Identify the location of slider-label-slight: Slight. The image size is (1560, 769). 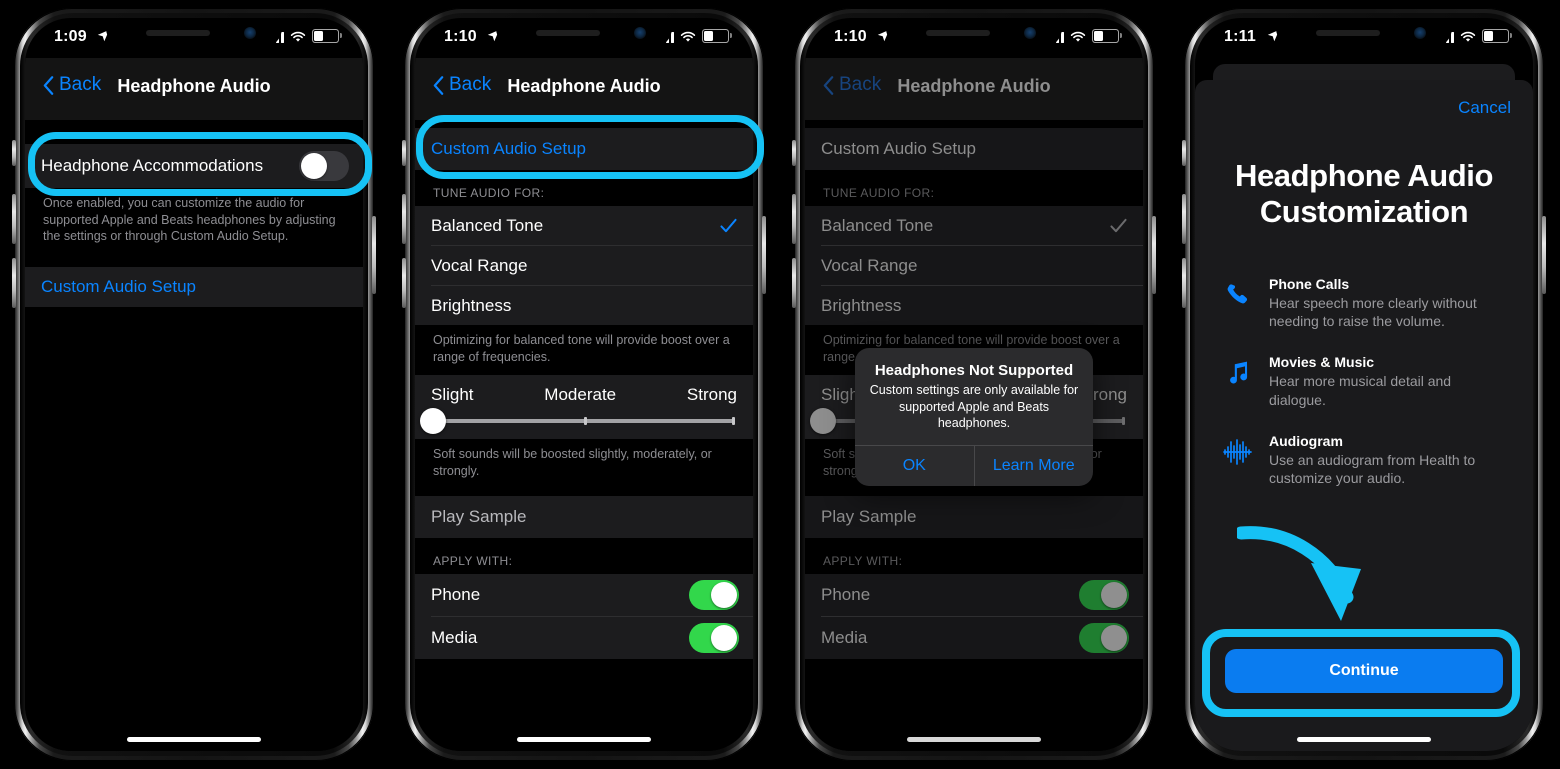
(452, 395).